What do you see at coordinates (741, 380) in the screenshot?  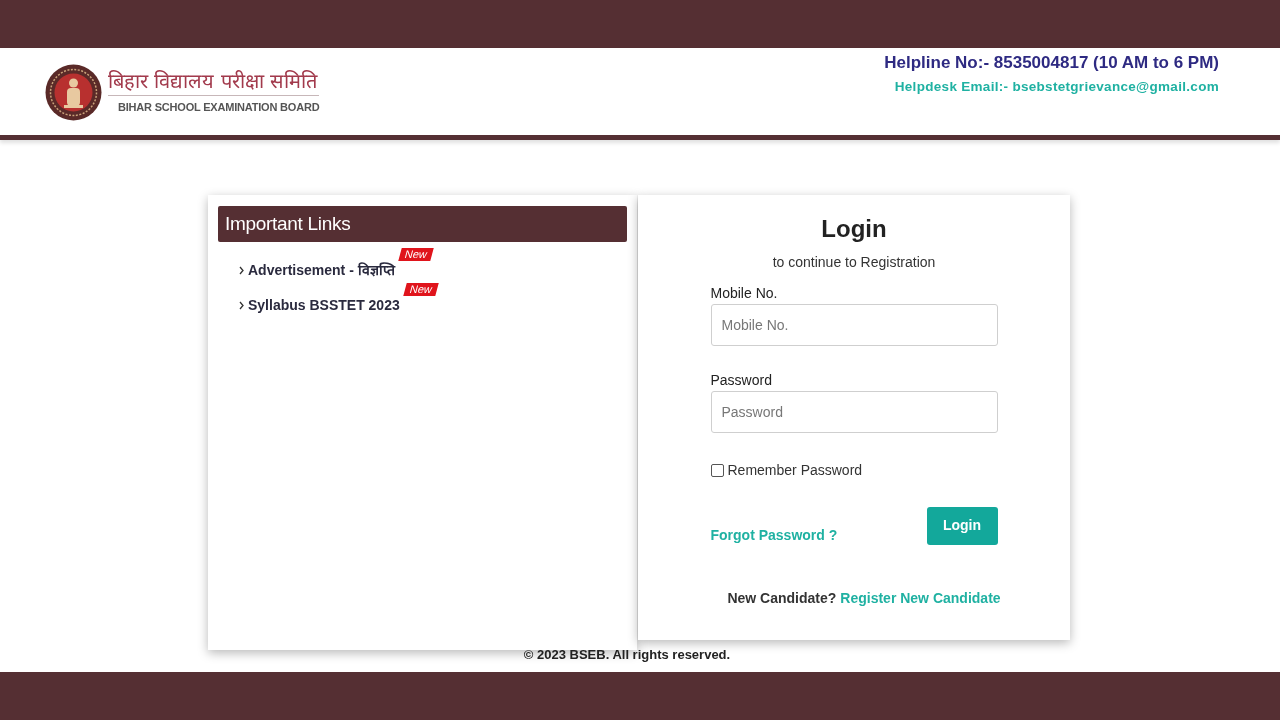 I see `field-label: Password` at bounding box center [741, 380].